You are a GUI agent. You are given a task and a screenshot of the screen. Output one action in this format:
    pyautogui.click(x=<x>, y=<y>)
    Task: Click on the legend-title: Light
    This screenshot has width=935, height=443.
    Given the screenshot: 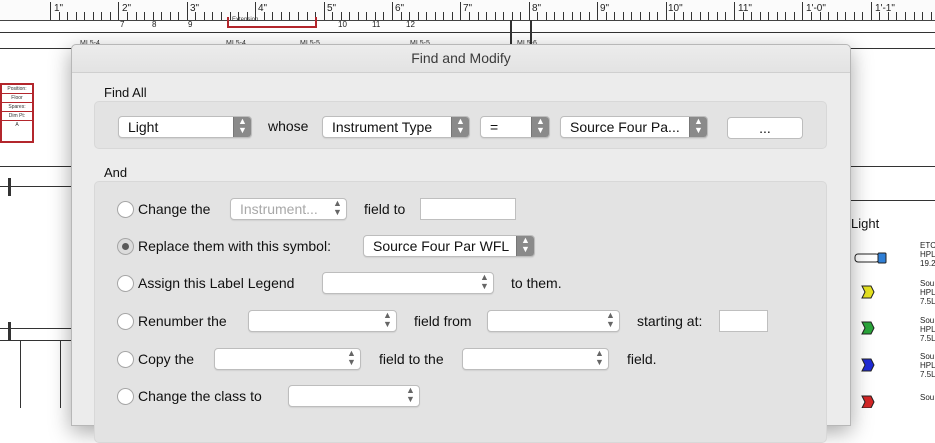 What is the action you would take?
    pyautogui.click(x=865, y=223)
    